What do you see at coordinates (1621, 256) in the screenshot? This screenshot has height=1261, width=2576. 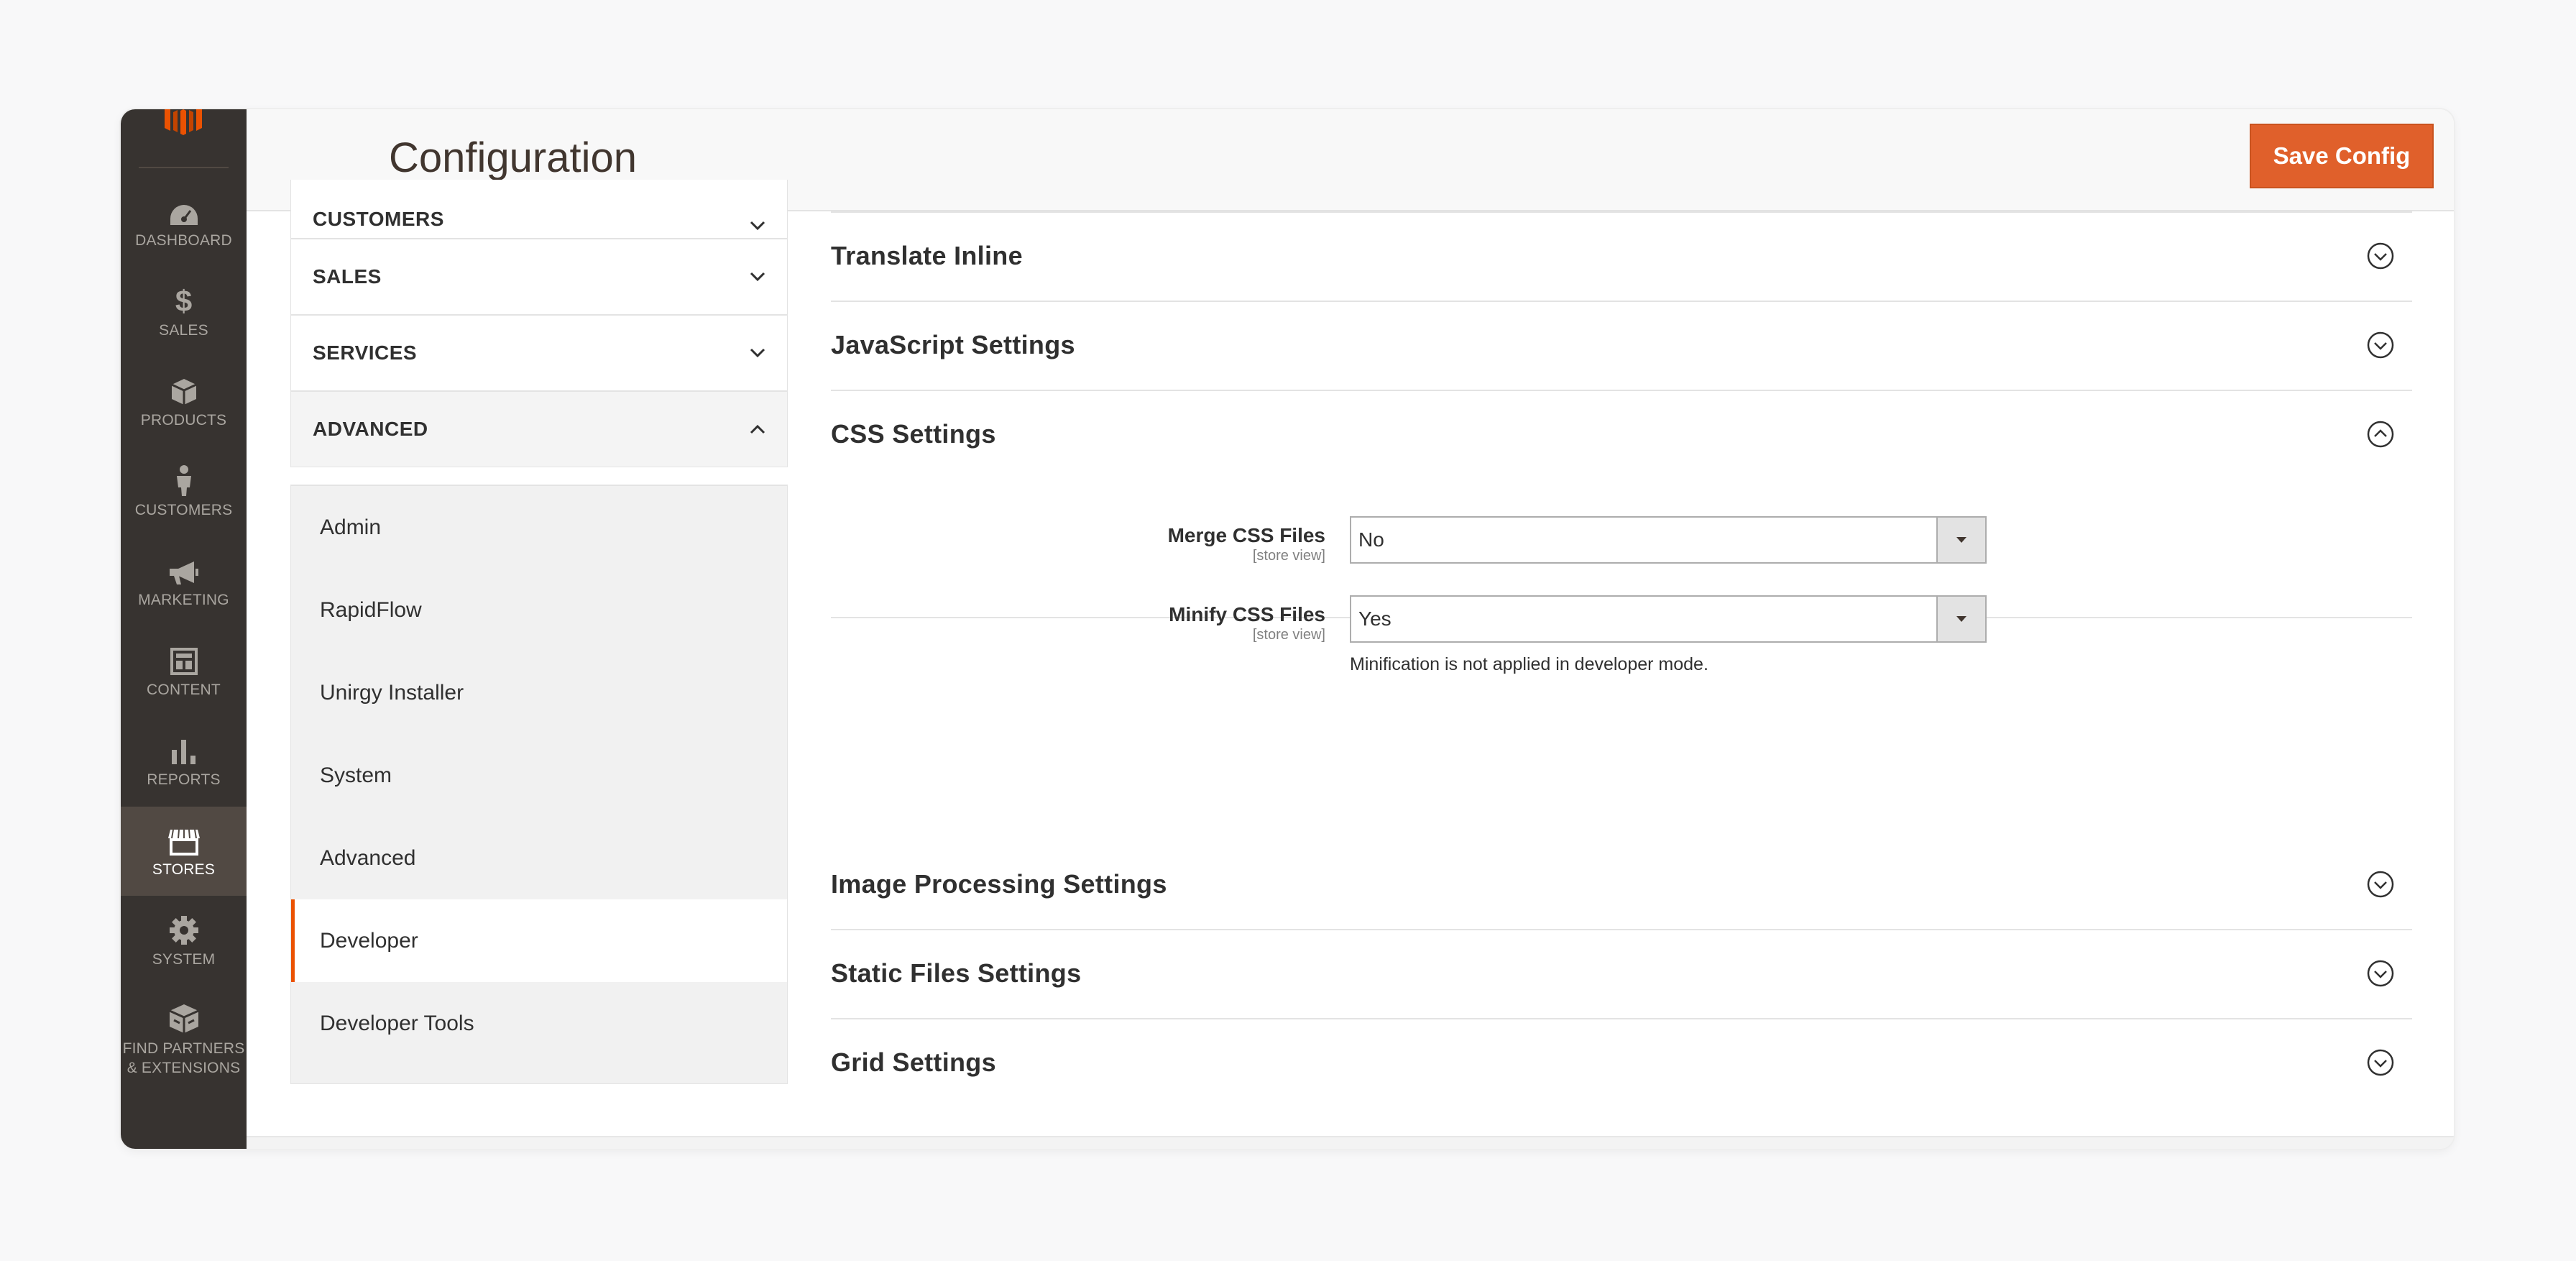 I see `section-translate-inline: Translate Inline` at bounding box center [1621, 256].